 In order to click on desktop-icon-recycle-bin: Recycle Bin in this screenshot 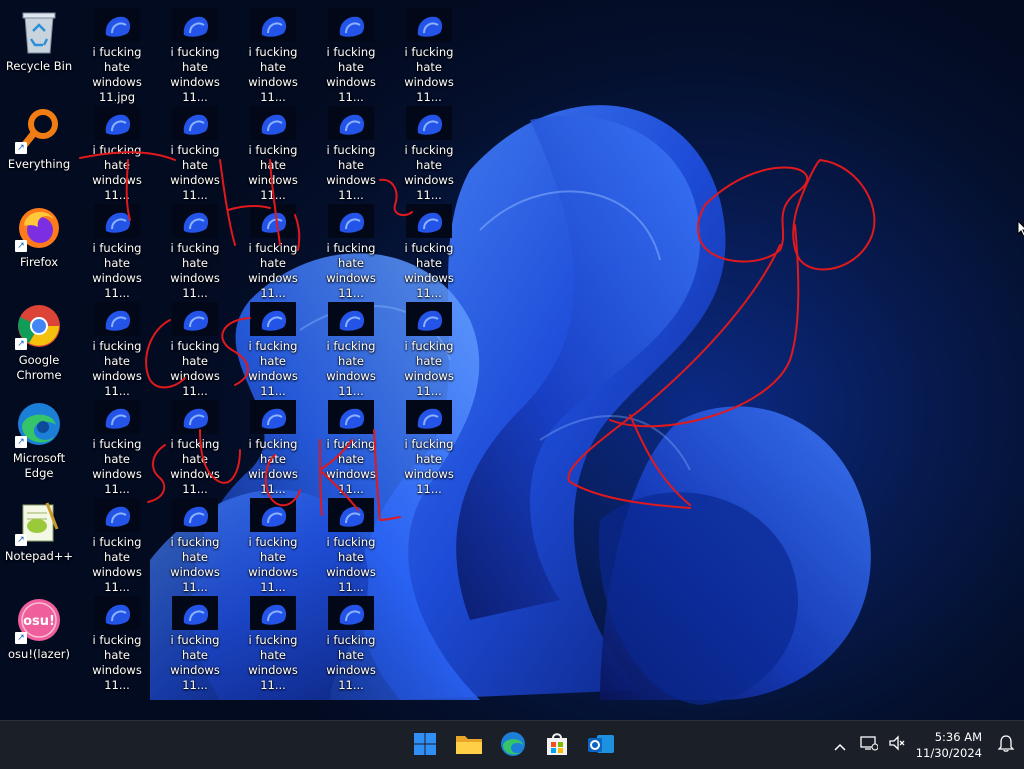, I will do `click(39, 56)`.